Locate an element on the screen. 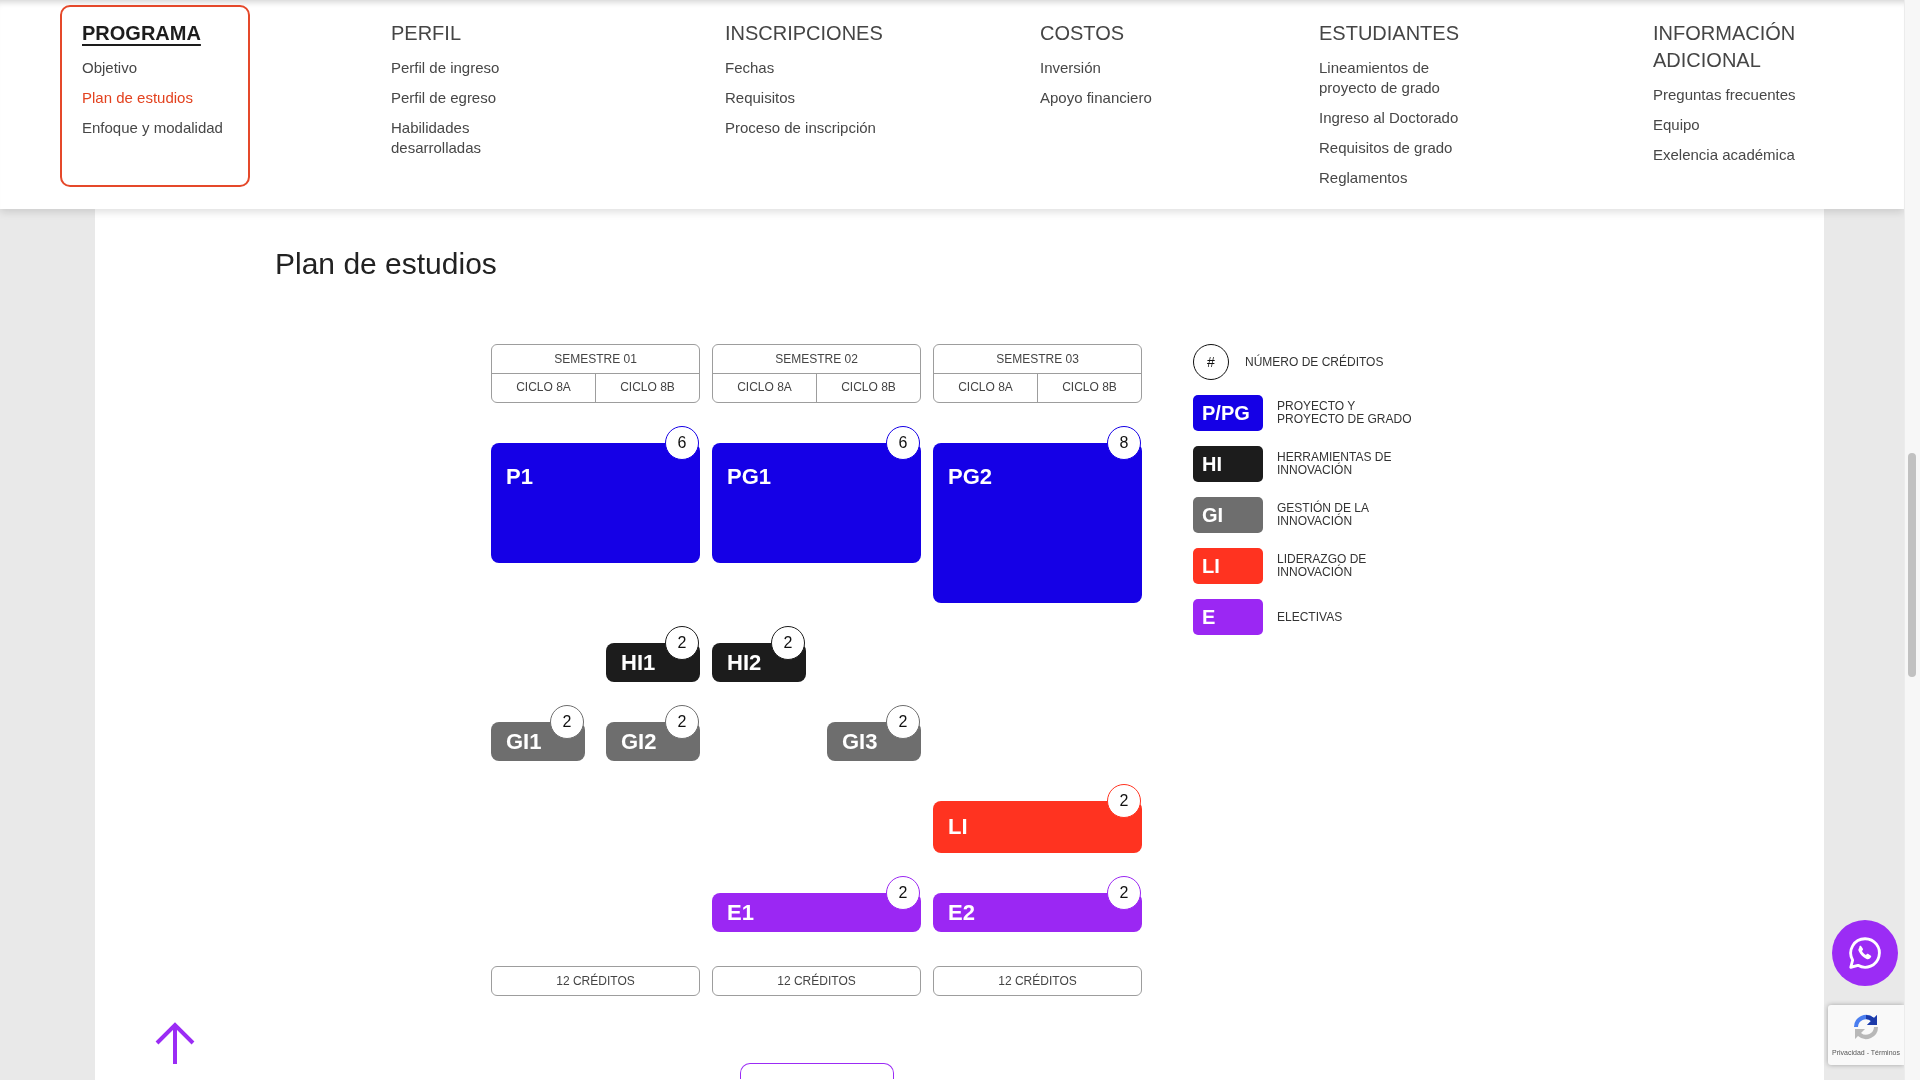 The image size is (1920, 1080). menu-link: Habilidades desarrolladas is located at coordinates (471, 138).